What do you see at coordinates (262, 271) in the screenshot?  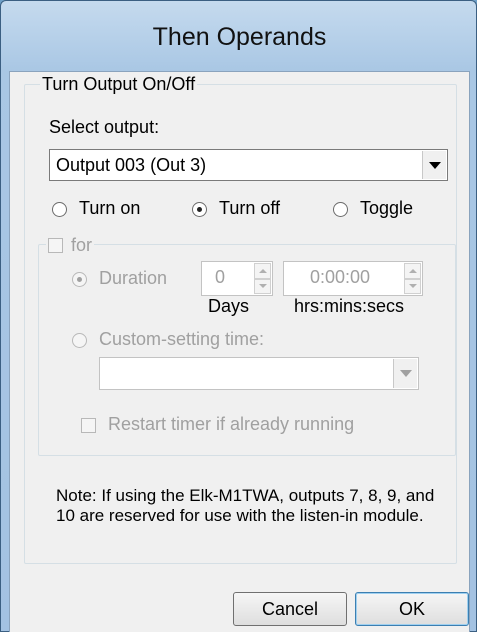 I see `days-increment-button` at bounding box center [262, 271].